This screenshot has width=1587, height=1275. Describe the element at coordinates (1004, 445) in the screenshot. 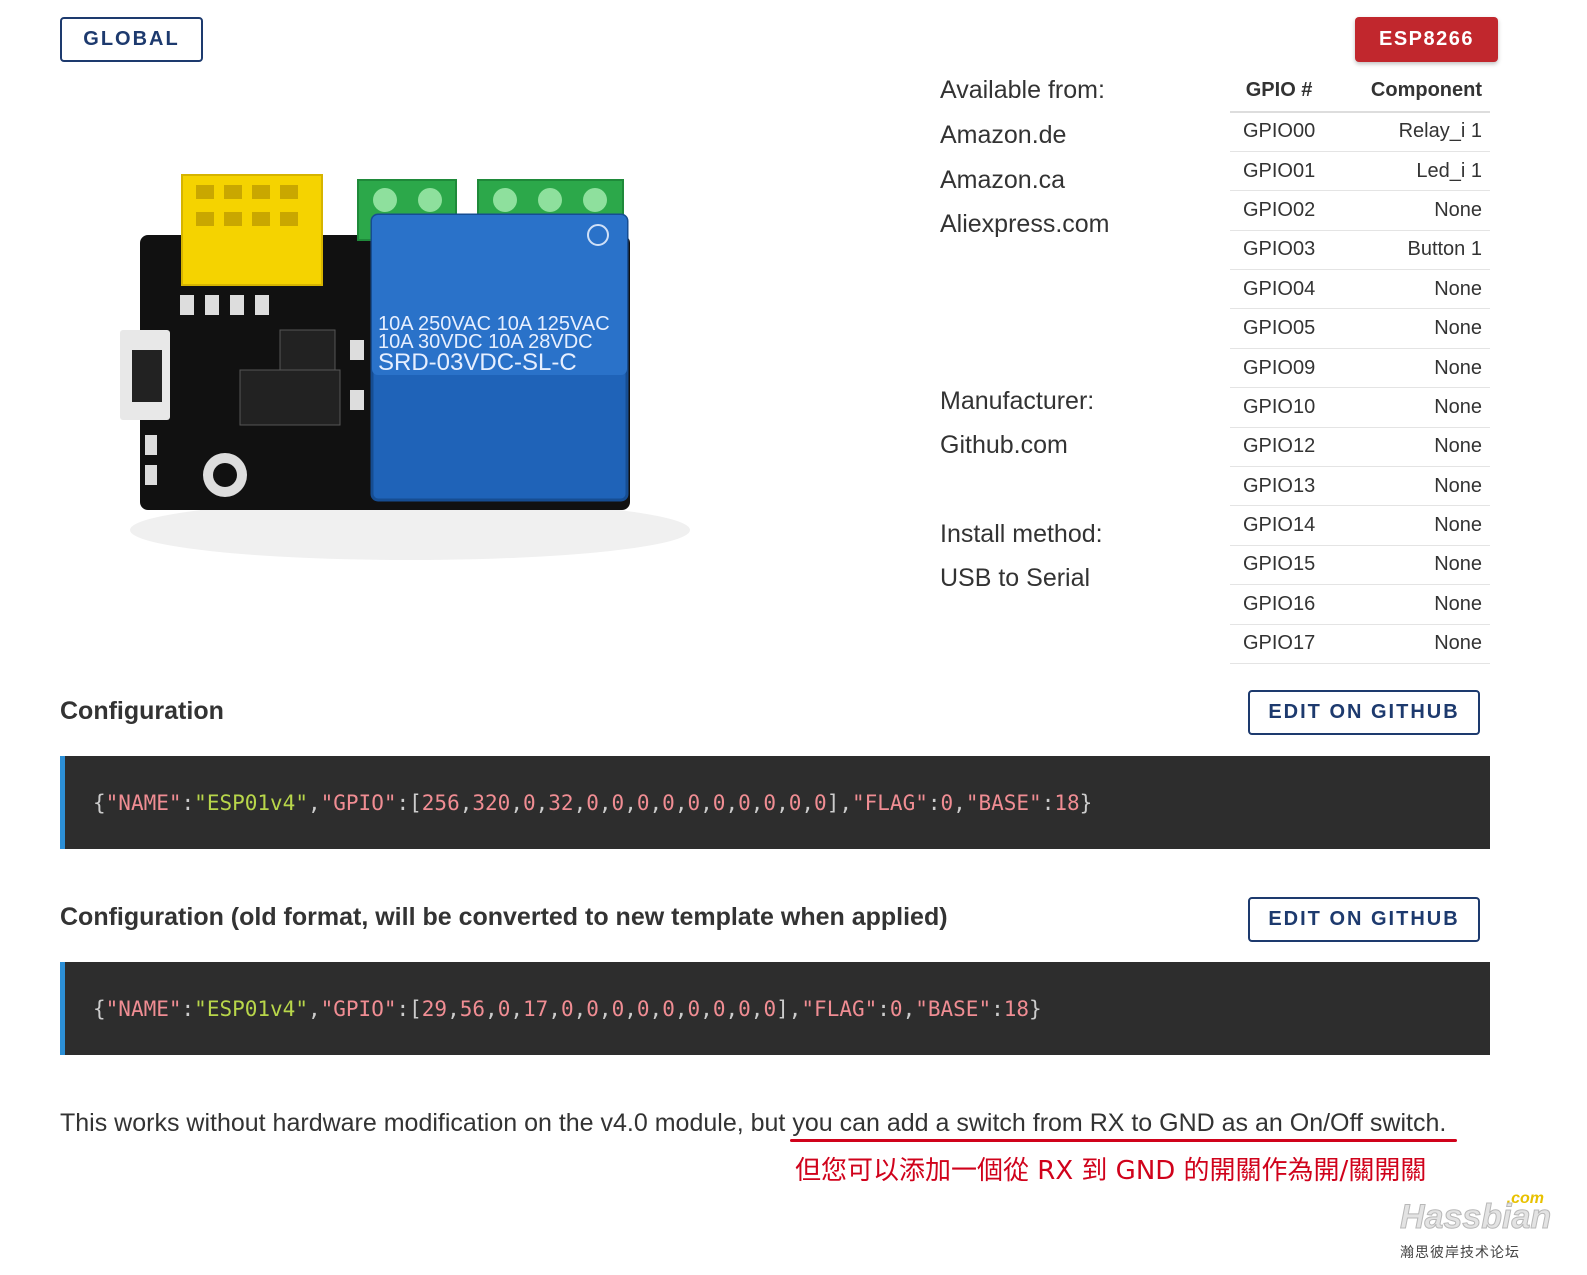

I see `manufacturer-link: Github.com` at that location.